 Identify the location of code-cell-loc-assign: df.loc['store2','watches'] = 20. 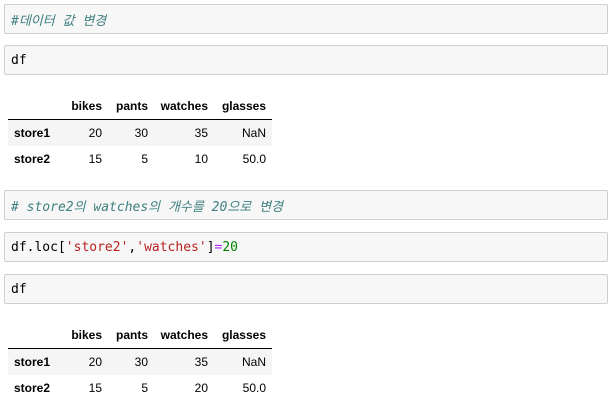
(306, 247).